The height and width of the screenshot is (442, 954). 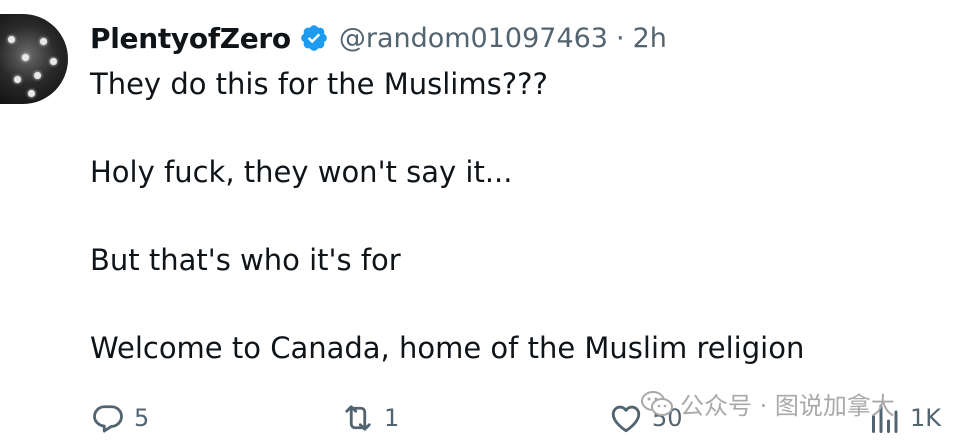 I want to click on reply-count: 5, so click(x=142, y=418).